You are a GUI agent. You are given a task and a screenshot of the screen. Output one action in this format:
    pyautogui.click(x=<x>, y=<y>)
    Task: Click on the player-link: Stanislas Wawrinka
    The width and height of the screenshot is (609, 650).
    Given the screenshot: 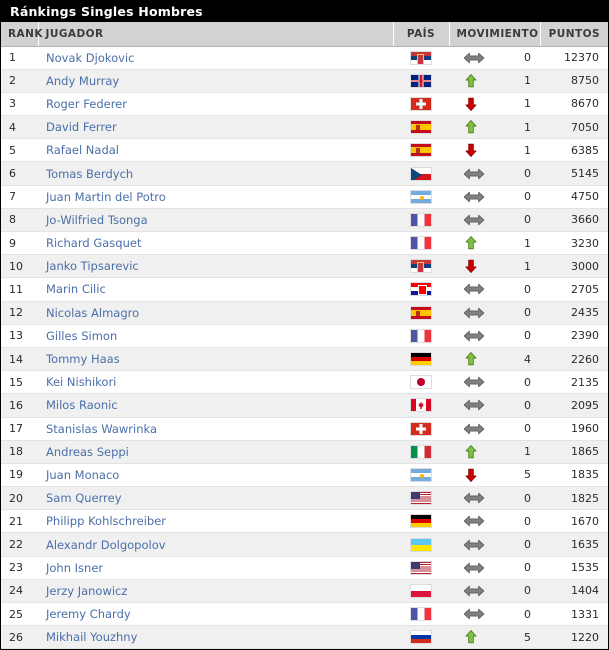 What is the action you would take?
    pyautogui.click(x=101, y=429)
    